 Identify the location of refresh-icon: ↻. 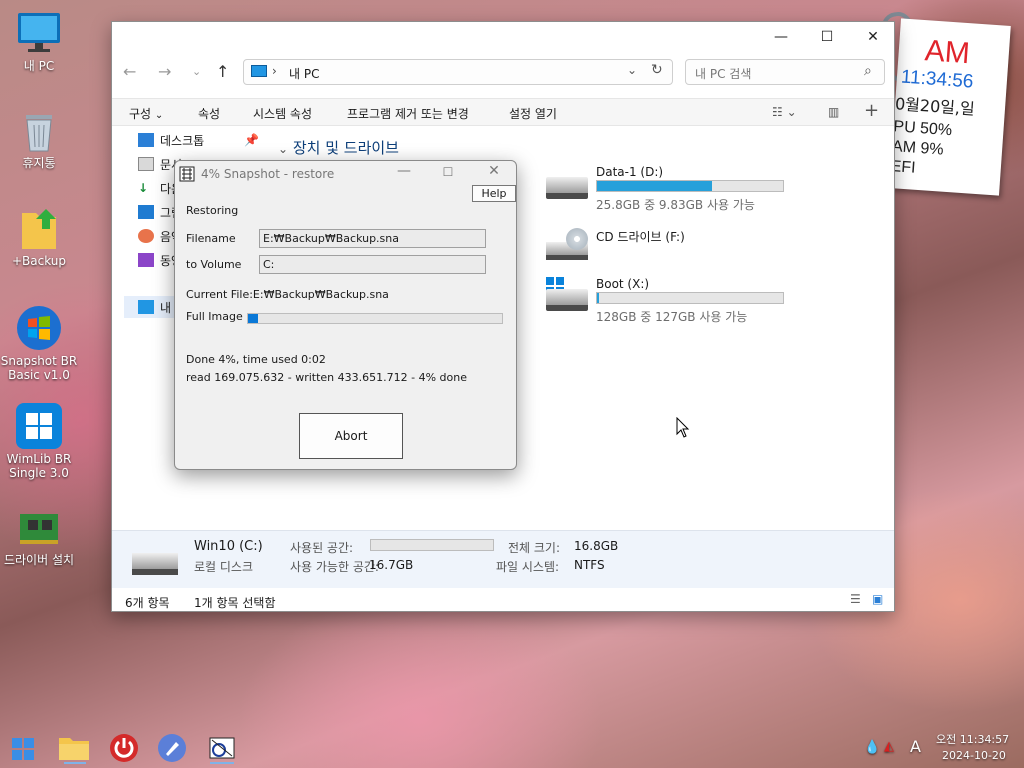
(657, 70).